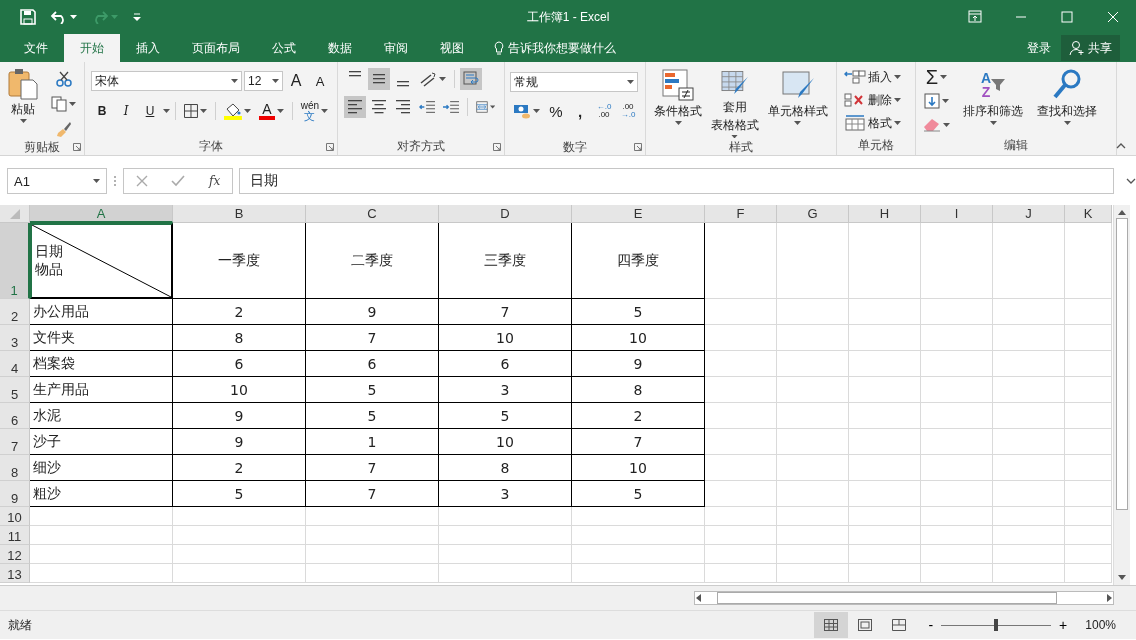 Image resolution: width=1136 pixels, height=640 pixels. I want to click on comma-button: ,, so click(580, 111).